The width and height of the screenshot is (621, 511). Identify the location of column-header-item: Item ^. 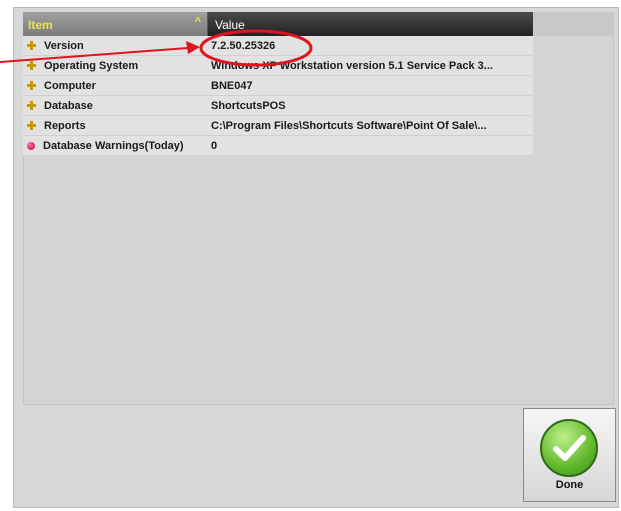
(115, 24).